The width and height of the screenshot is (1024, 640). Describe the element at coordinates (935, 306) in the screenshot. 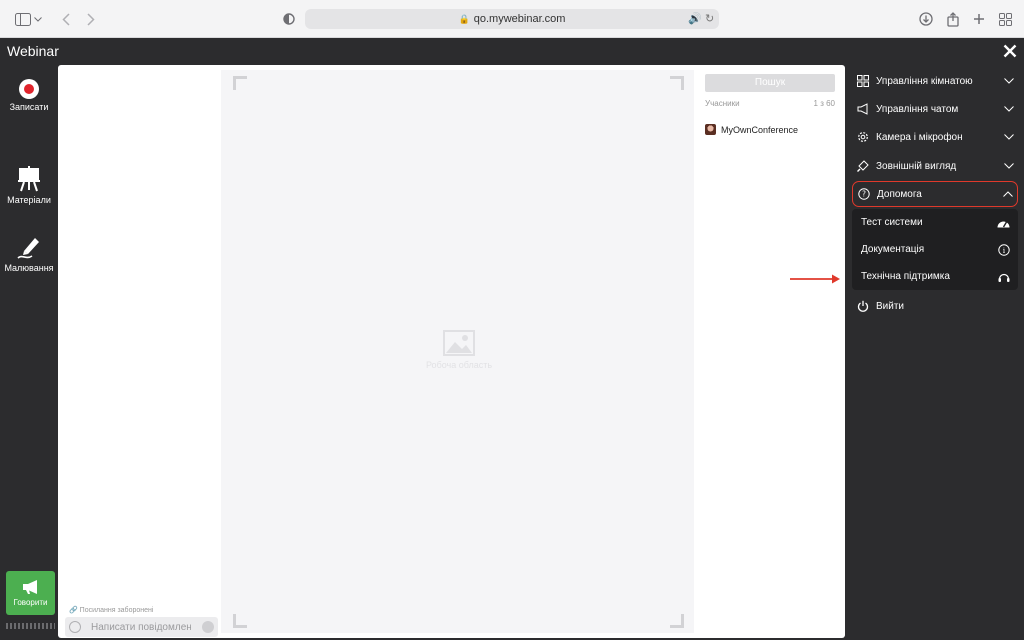

I see `menu-logout: Вийти` at that location.